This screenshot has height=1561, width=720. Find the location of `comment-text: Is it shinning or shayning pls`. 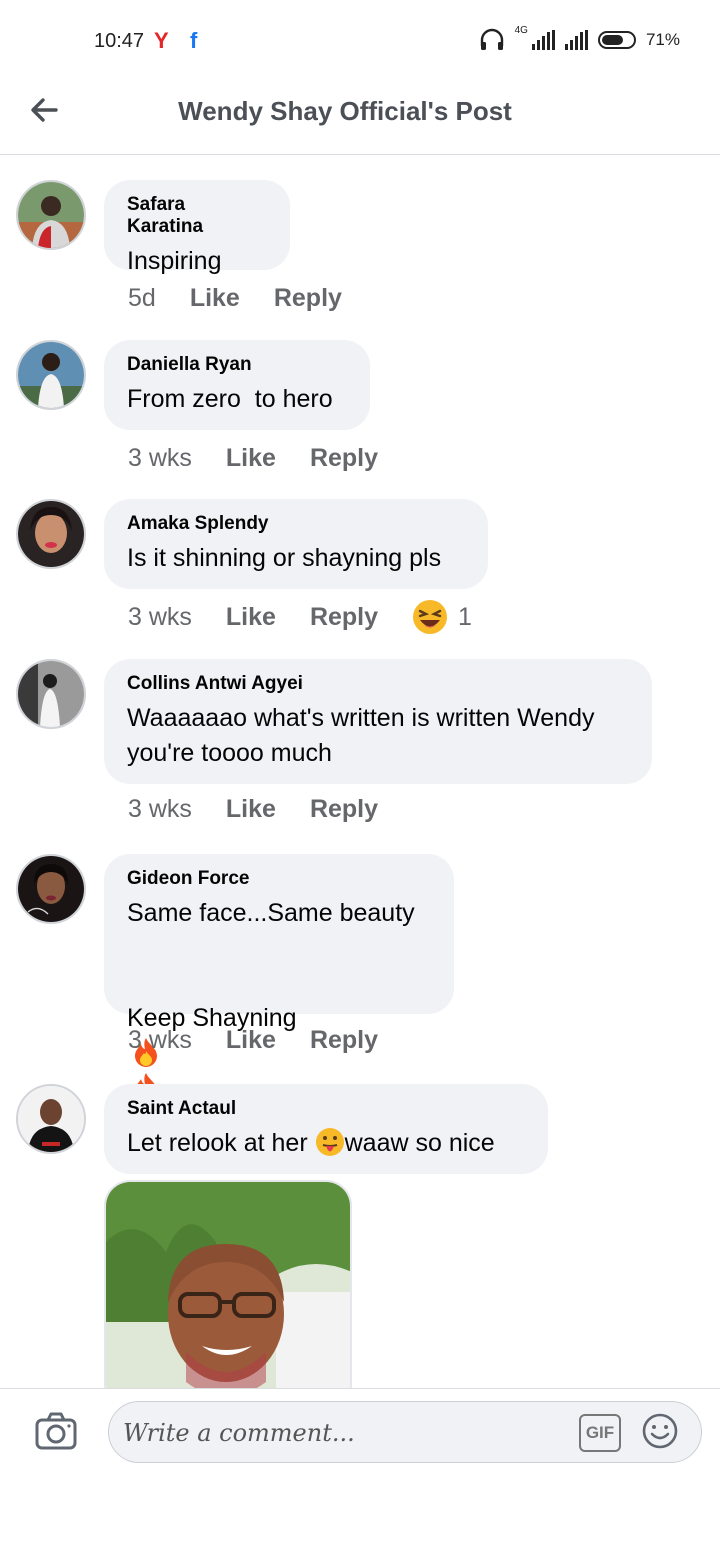

comment-text: Is it shinning or shayning pls is located at coordinates (284, 558).